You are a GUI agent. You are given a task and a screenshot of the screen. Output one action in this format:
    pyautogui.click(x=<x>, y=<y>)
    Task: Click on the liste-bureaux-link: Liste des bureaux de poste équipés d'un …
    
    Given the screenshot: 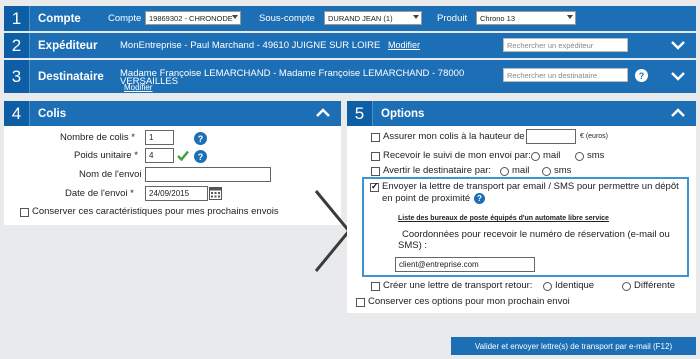 What is the action you would take?
    pyautogui.click(x=503, y=218)
    